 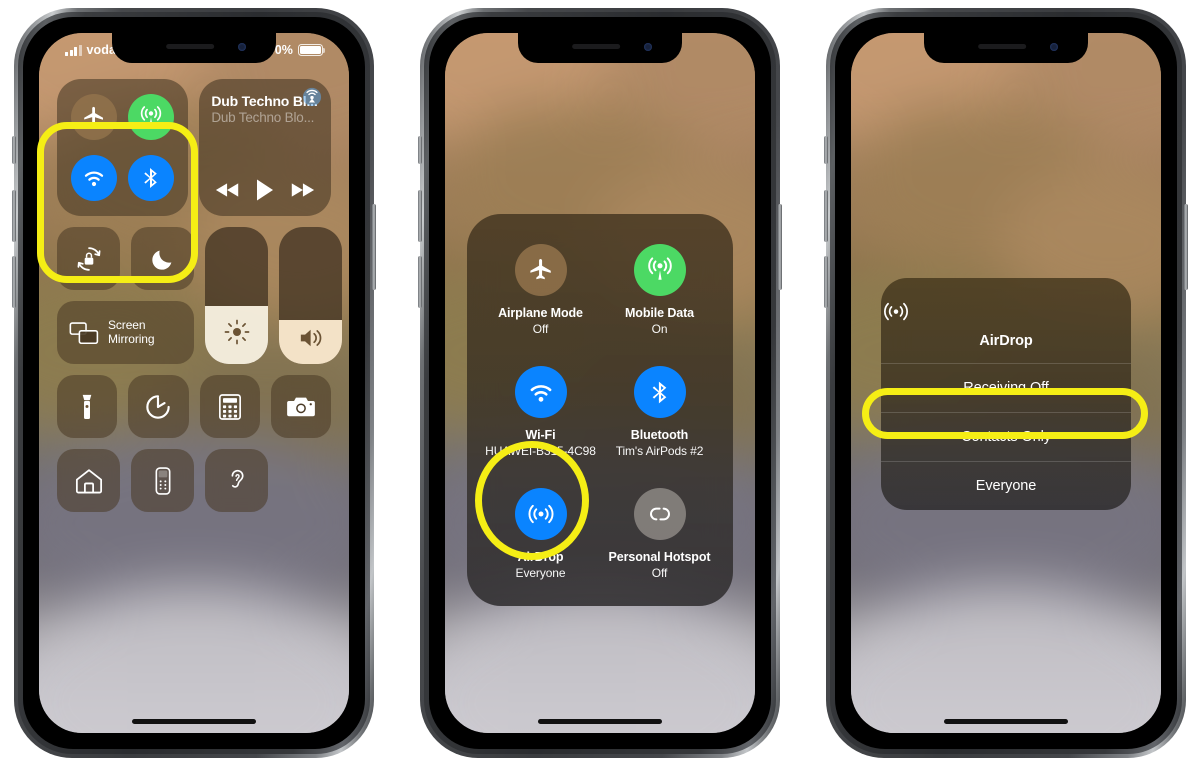 What do you see at coordinates (659, 313) in the screenshot?
I see `cell-title: Mobile Data` at bounding box center [659, 313].